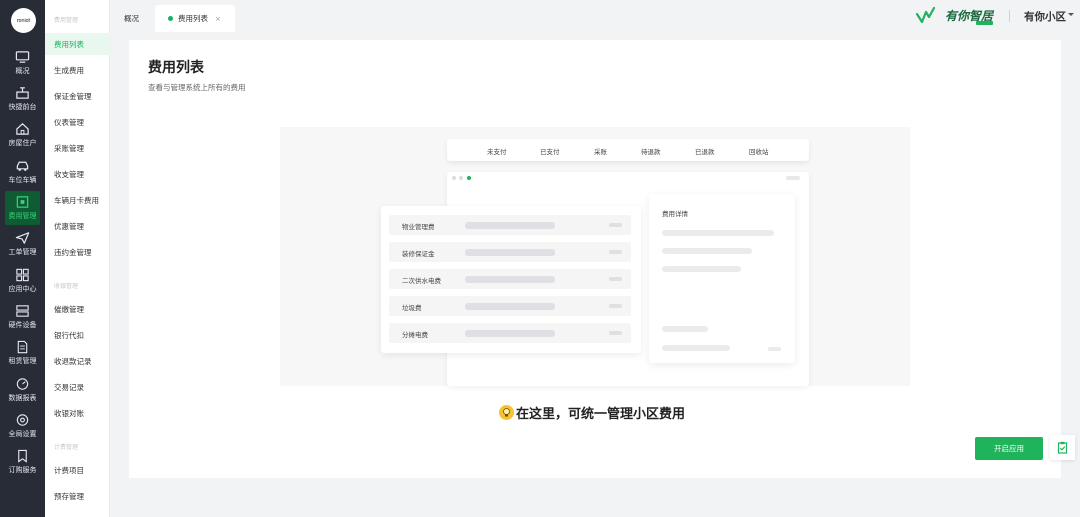  What do you see at coordinates (705, 152) in the screenshot?
I see `illustration-tab: 已退款` at bounding box center [705, 152].